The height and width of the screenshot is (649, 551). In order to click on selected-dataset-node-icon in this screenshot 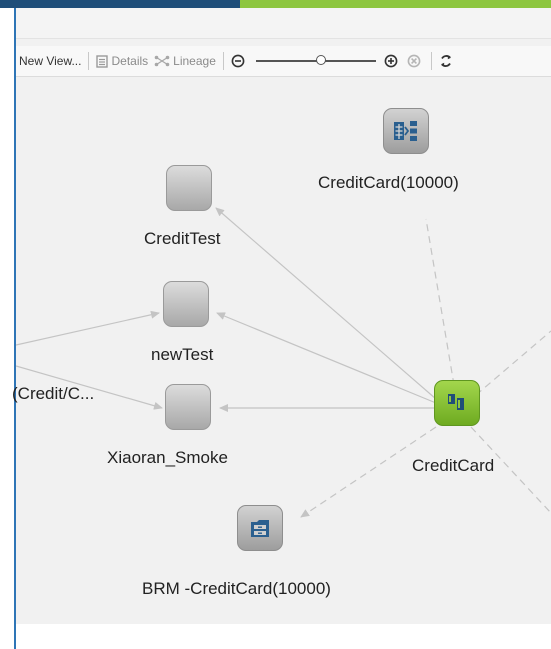, I will do `click(457, 403)`.